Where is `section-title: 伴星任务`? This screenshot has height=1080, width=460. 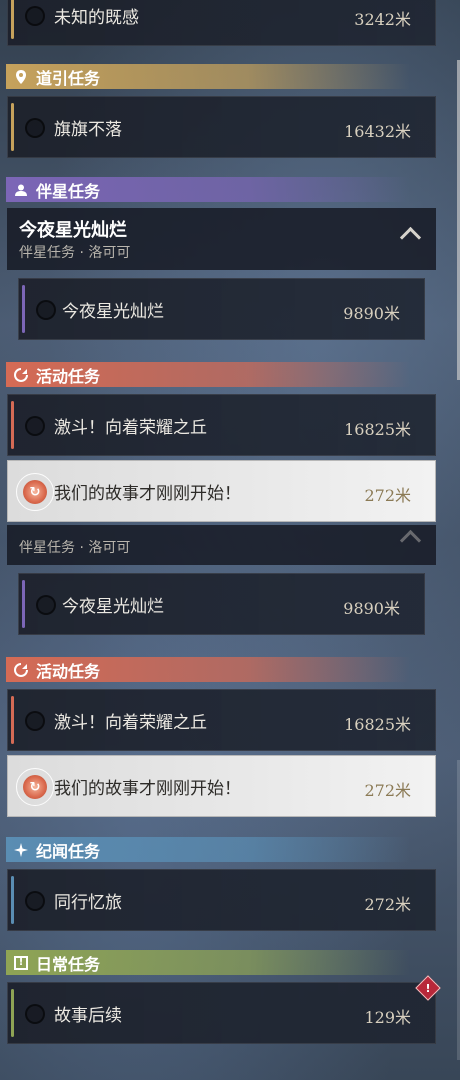
section-title: 伴星任务 is located at coordinates (68, 191).